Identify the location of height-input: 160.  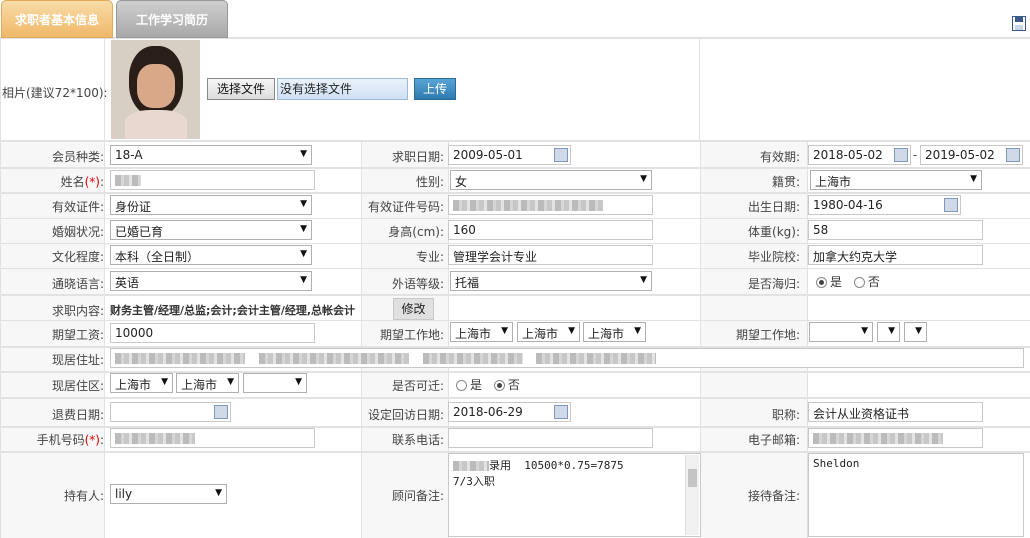
(550, 230).